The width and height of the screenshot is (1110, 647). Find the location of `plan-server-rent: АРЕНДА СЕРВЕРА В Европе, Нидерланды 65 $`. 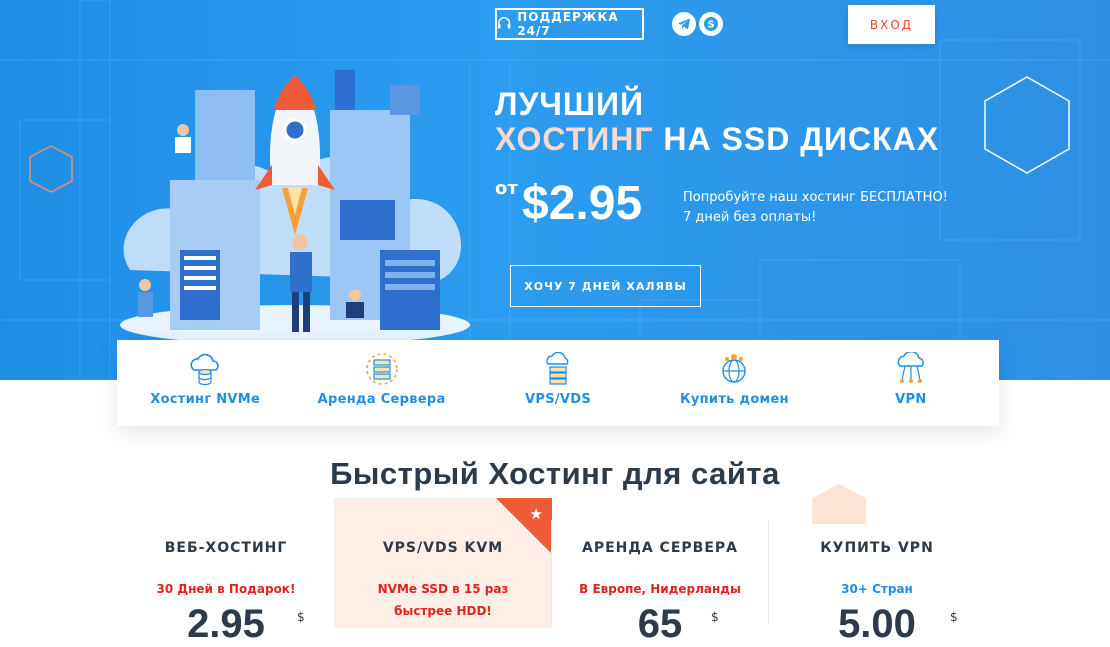

plan-server-rent: АРЕНДА СЕРВЕРА В Европе, Нидерланды 65 $ is located at coordinates (660, 572).